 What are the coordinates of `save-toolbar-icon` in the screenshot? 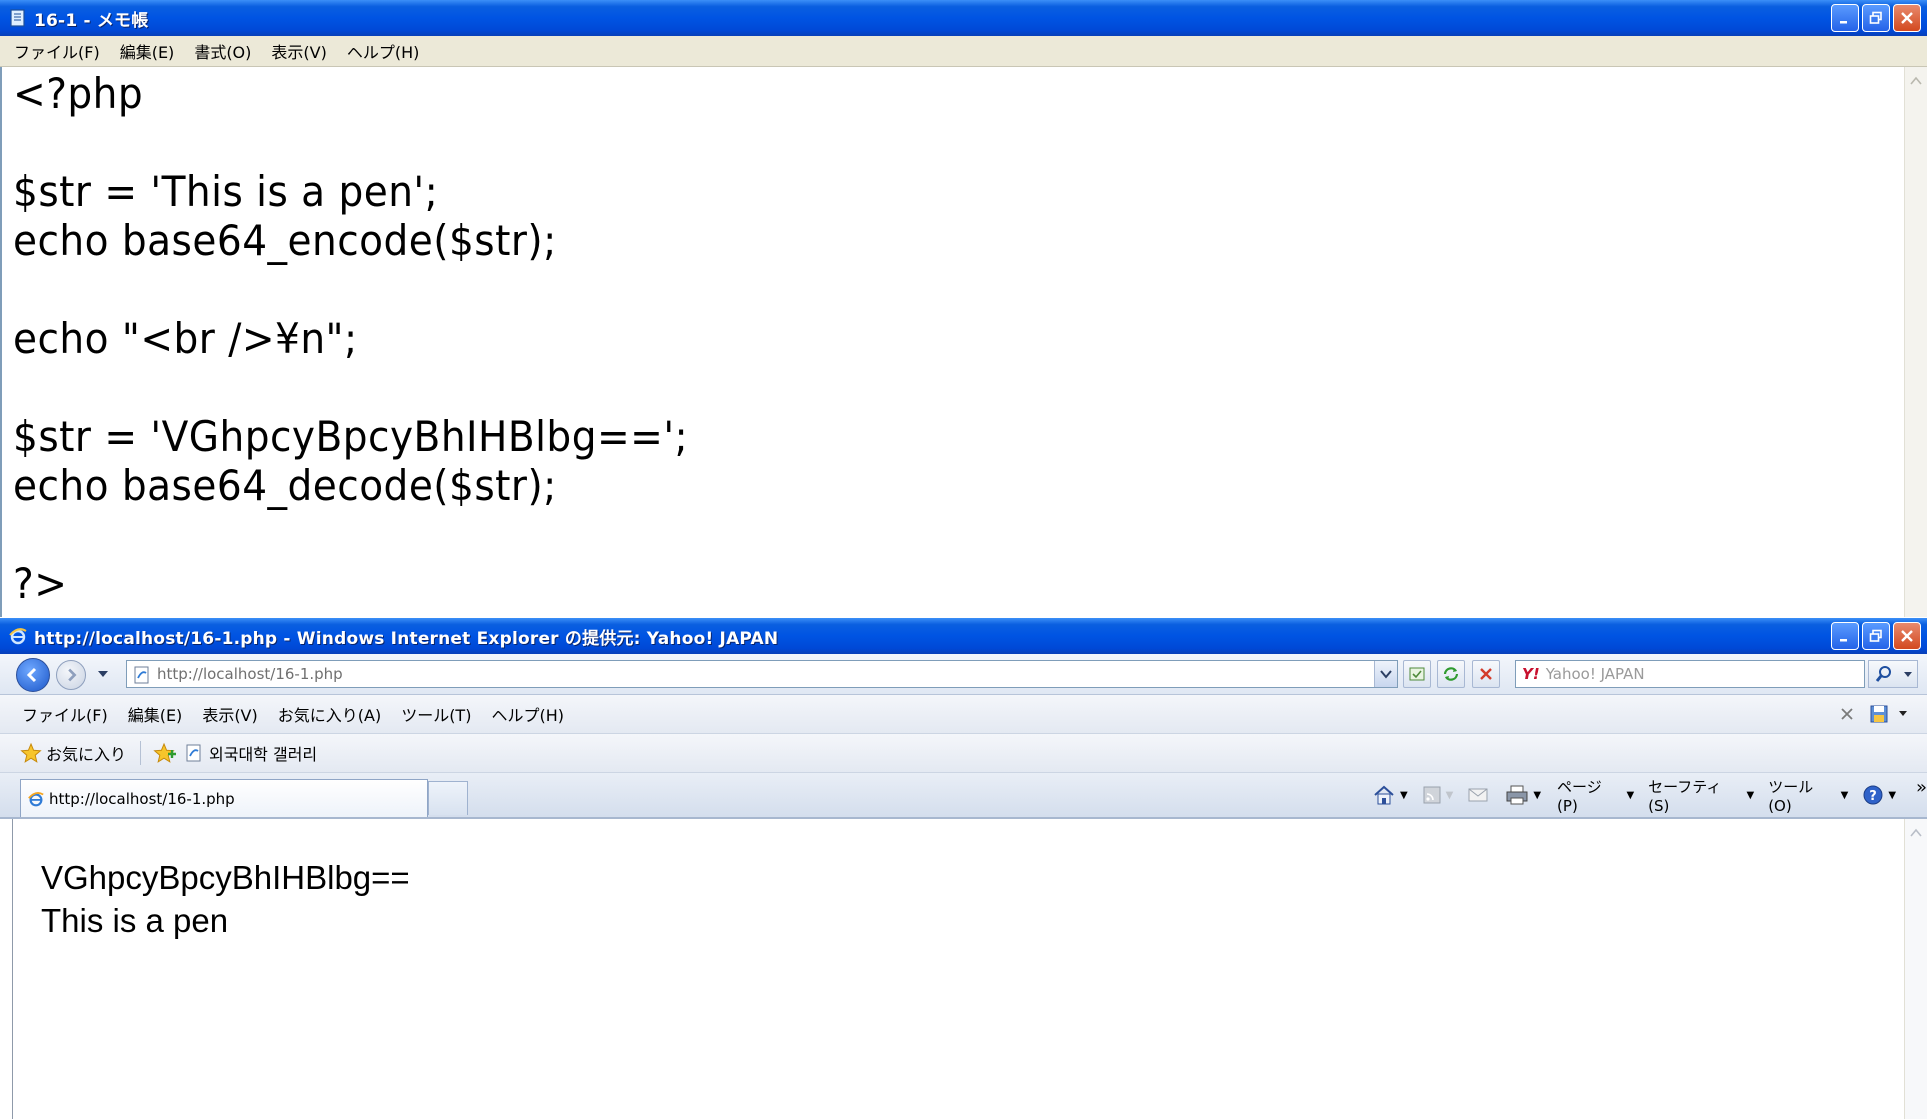 It's located at (1879, 714).